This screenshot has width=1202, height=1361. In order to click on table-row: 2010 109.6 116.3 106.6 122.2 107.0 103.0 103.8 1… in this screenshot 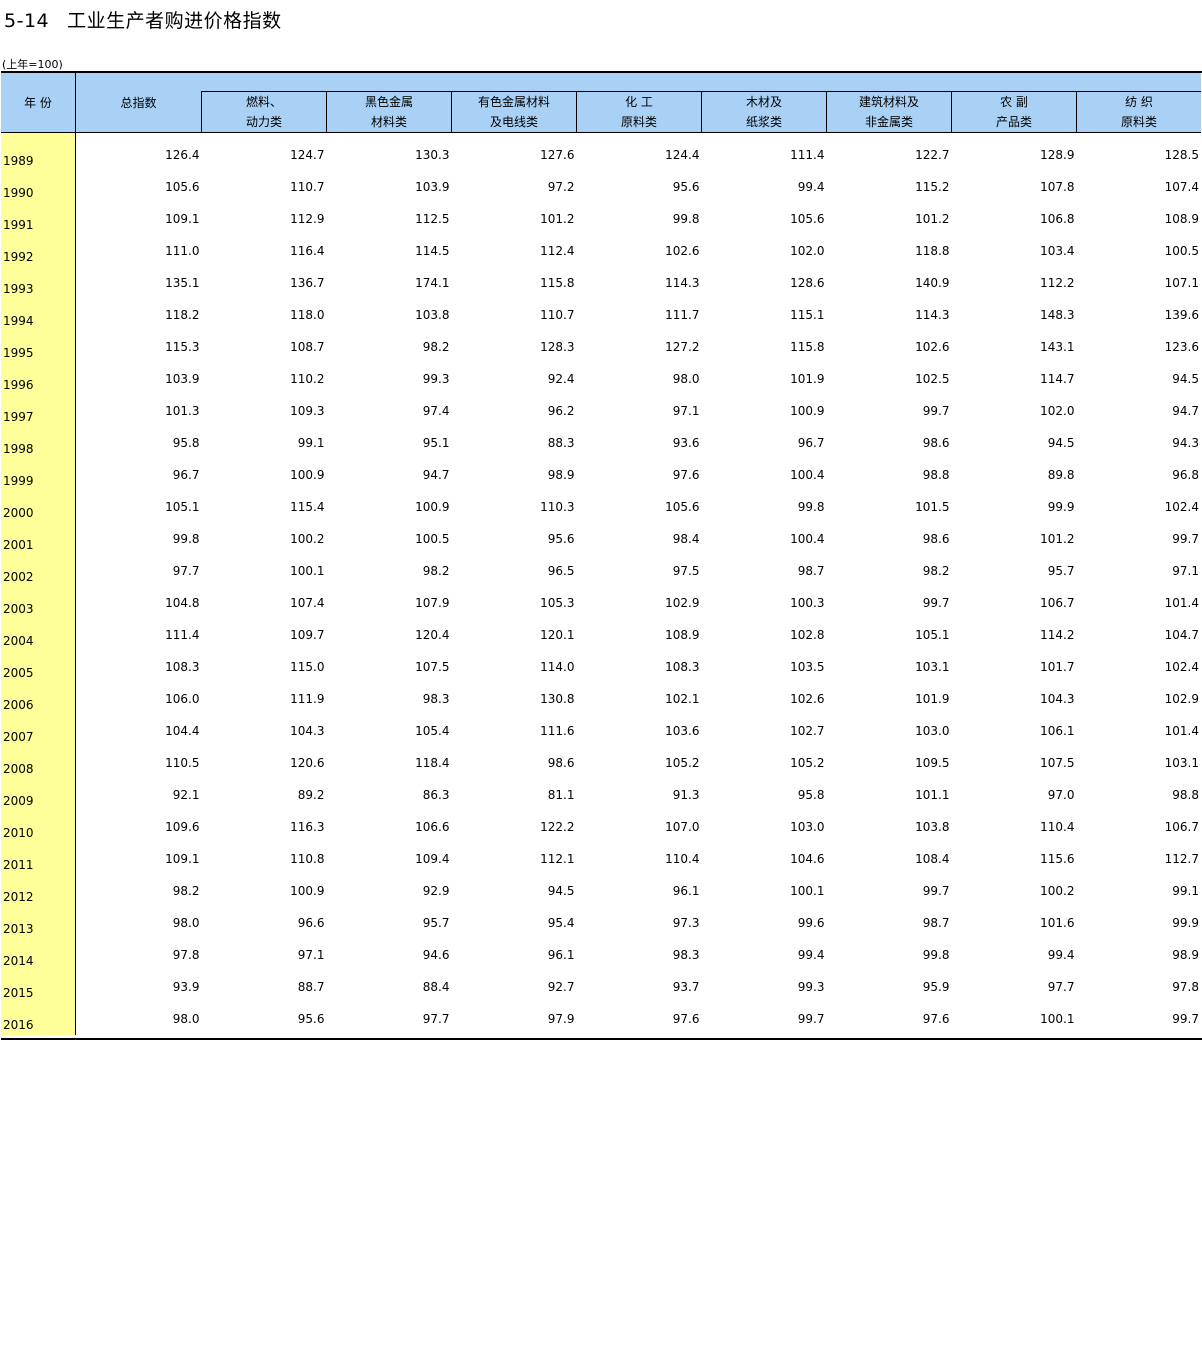, I will do `click(601, 826)`.